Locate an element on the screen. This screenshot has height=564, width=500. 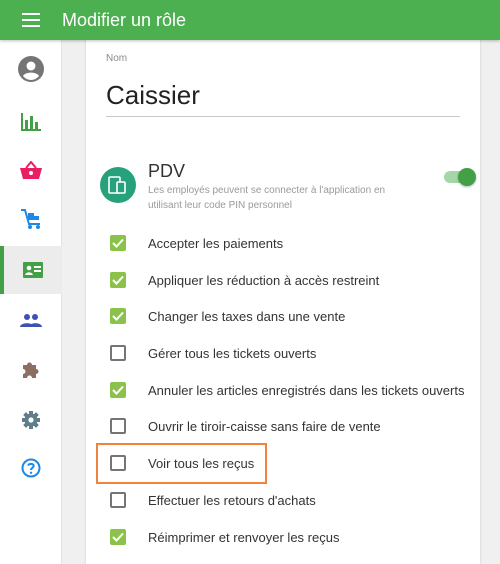
menu-icon is located at coordinates (31, 20).